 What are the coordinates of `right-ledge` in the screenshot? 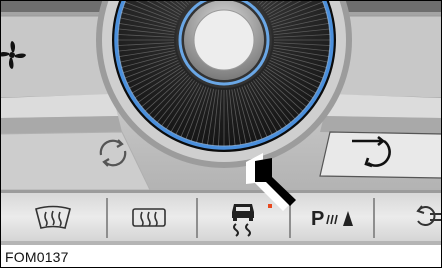 It's located at (383, 106).